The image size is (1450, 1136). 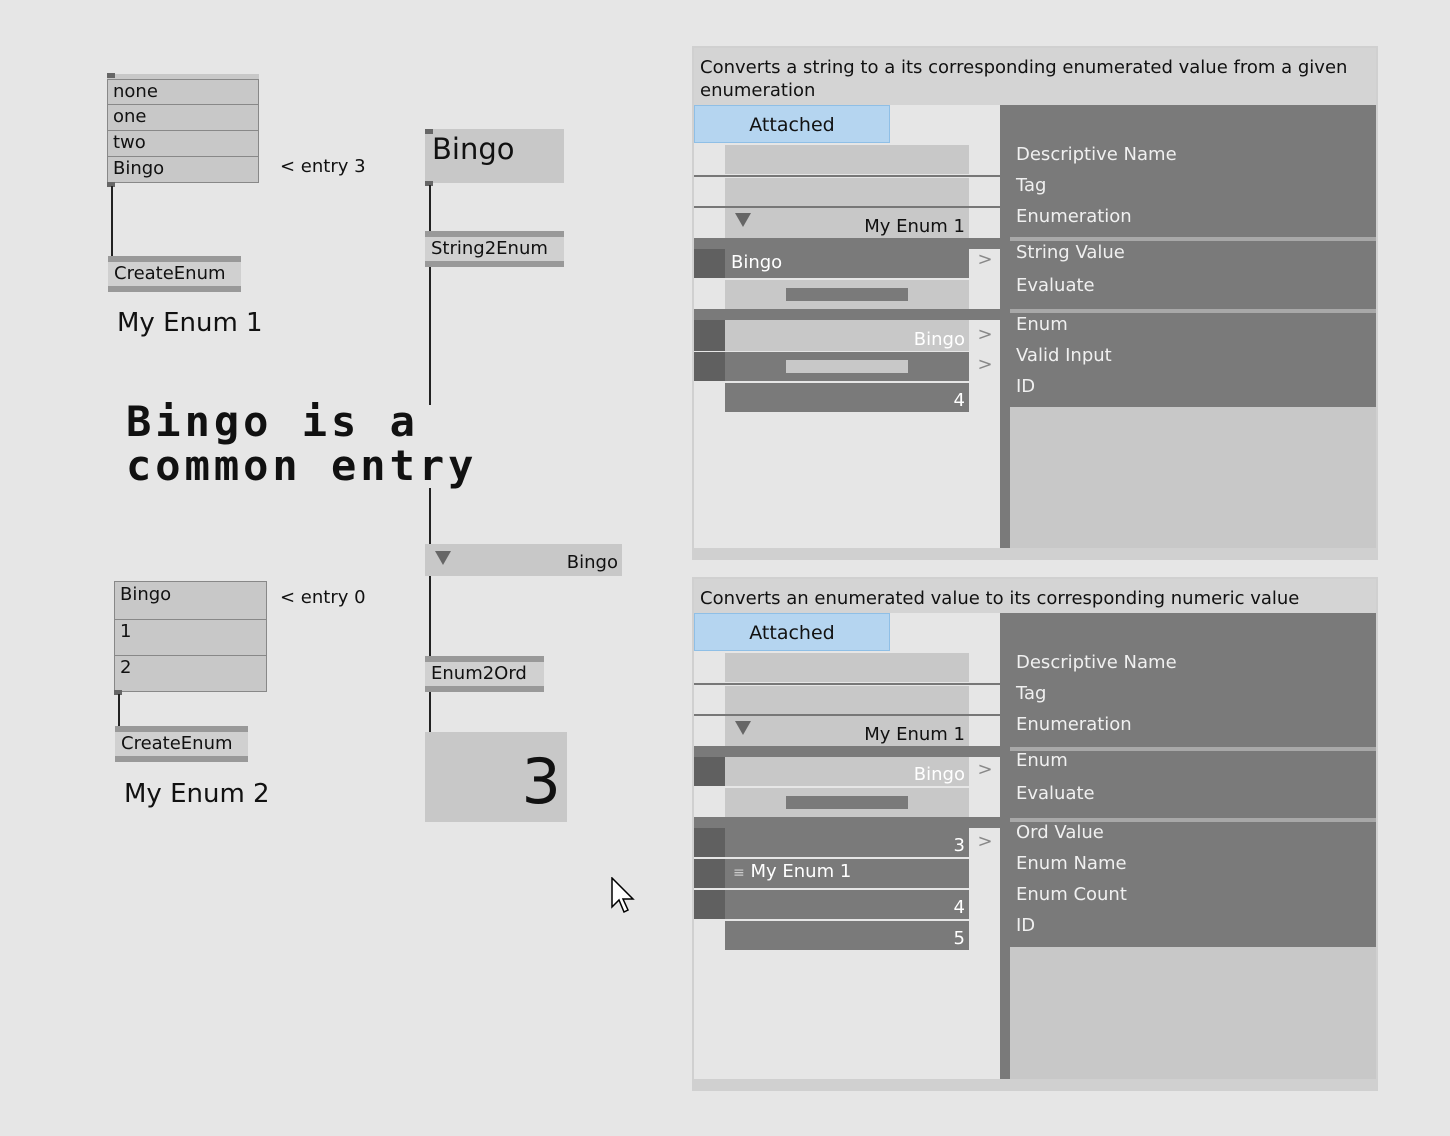 What do you see at coordinates (190, 323) in the screenshot?
I see `enum1-label: My Enum 1` at bounding box center [190, 323].